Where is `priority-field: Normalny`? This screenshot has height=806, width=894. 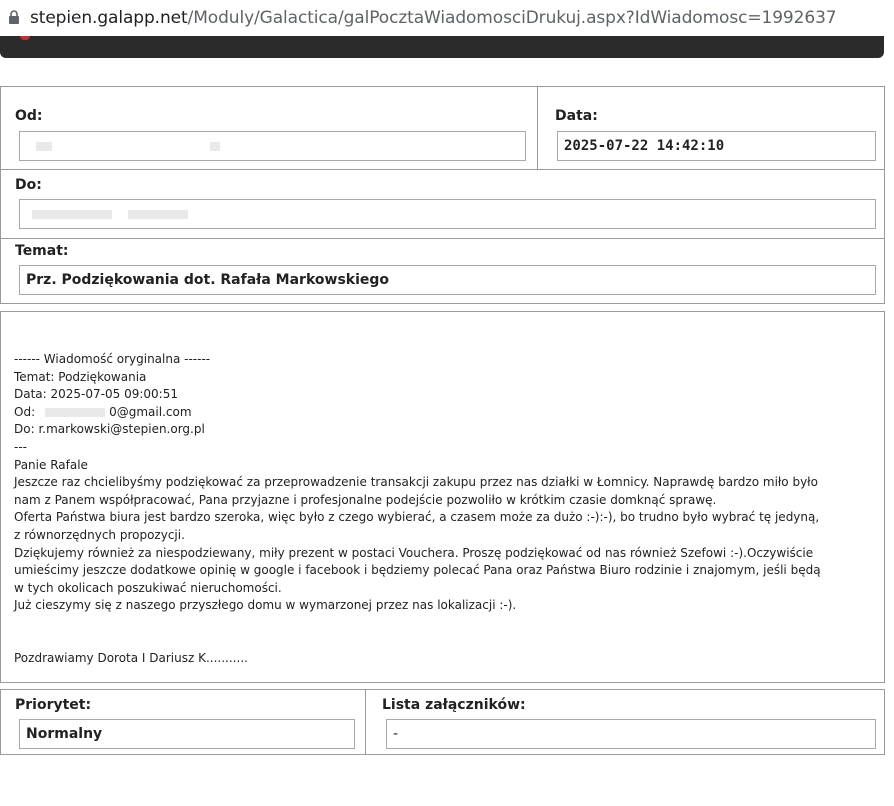 priority-field: Normalny is located at coordinates (187, 734).